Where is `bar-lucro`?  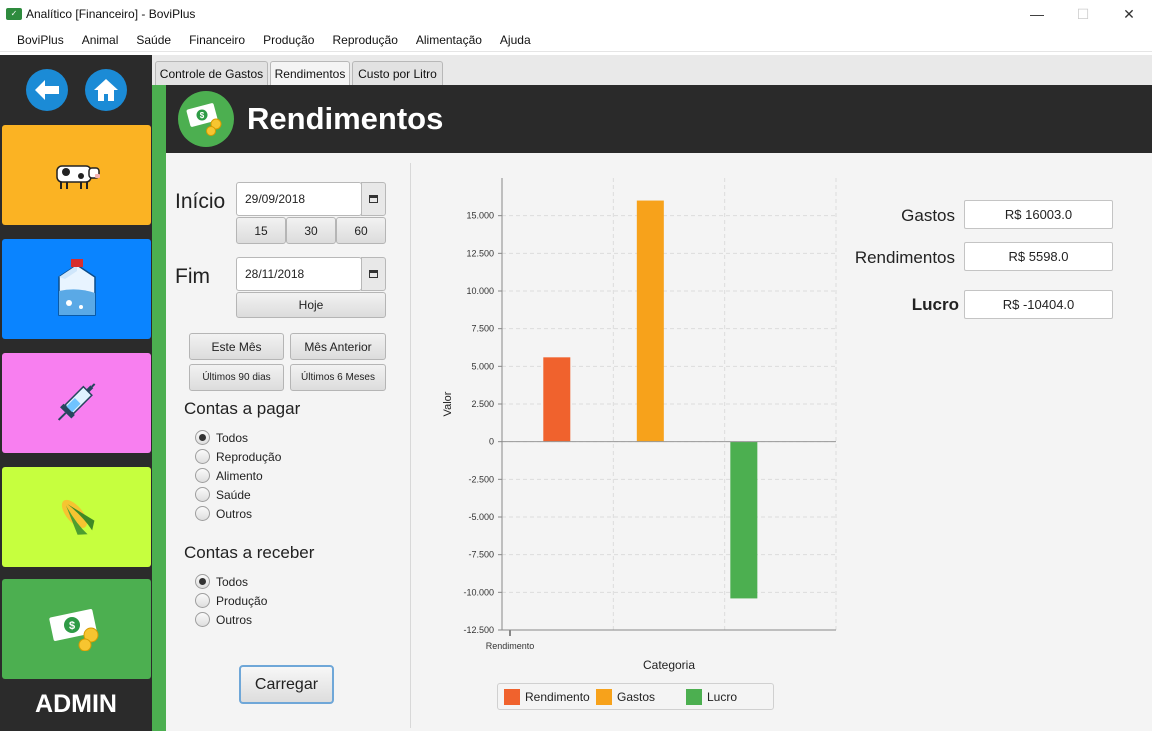
bar-lucro is located at coordinates (744, 520).